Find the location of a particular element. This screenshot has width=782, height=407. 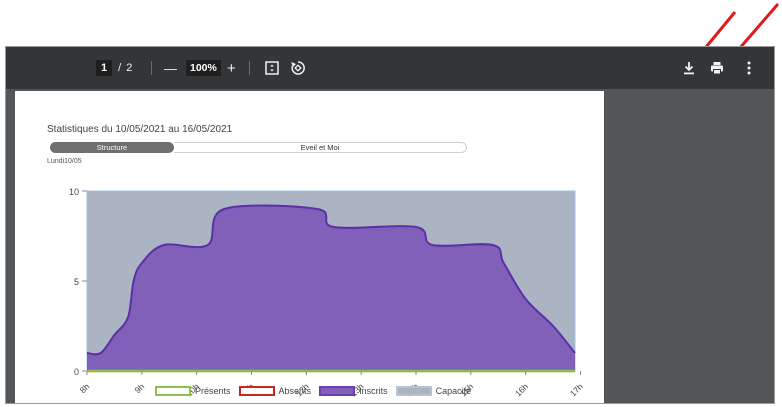

legend-item-absents: Absents is located at coordinates (275, 391).